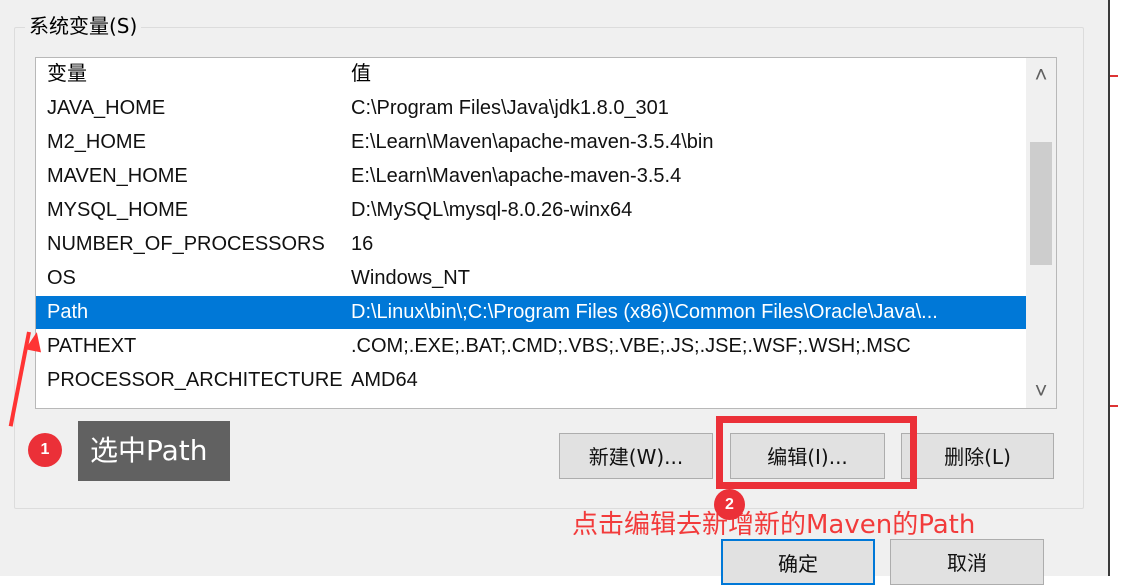 This screenshot has width=1132, height=586. I want to click on variable-value: C:\Program Files\Java\jdk1.8.0_301, so click(510, 108).